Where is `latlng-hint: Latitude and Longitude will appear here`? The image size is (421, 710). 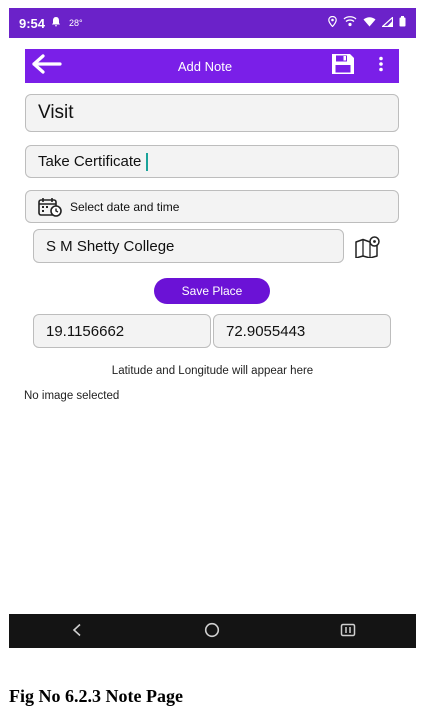 latlng-hint: Latitude and Longitude will appear here is located at coordinates (212, 371).